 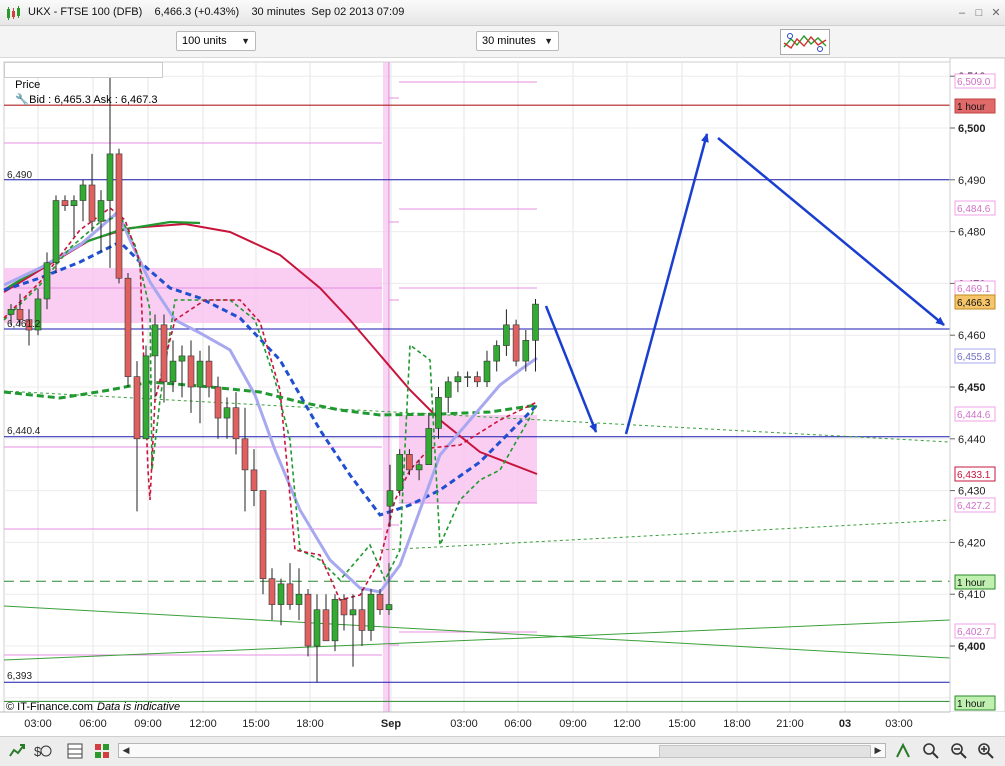 I want to click on scroll-thumb, so click(x=765, y=751).